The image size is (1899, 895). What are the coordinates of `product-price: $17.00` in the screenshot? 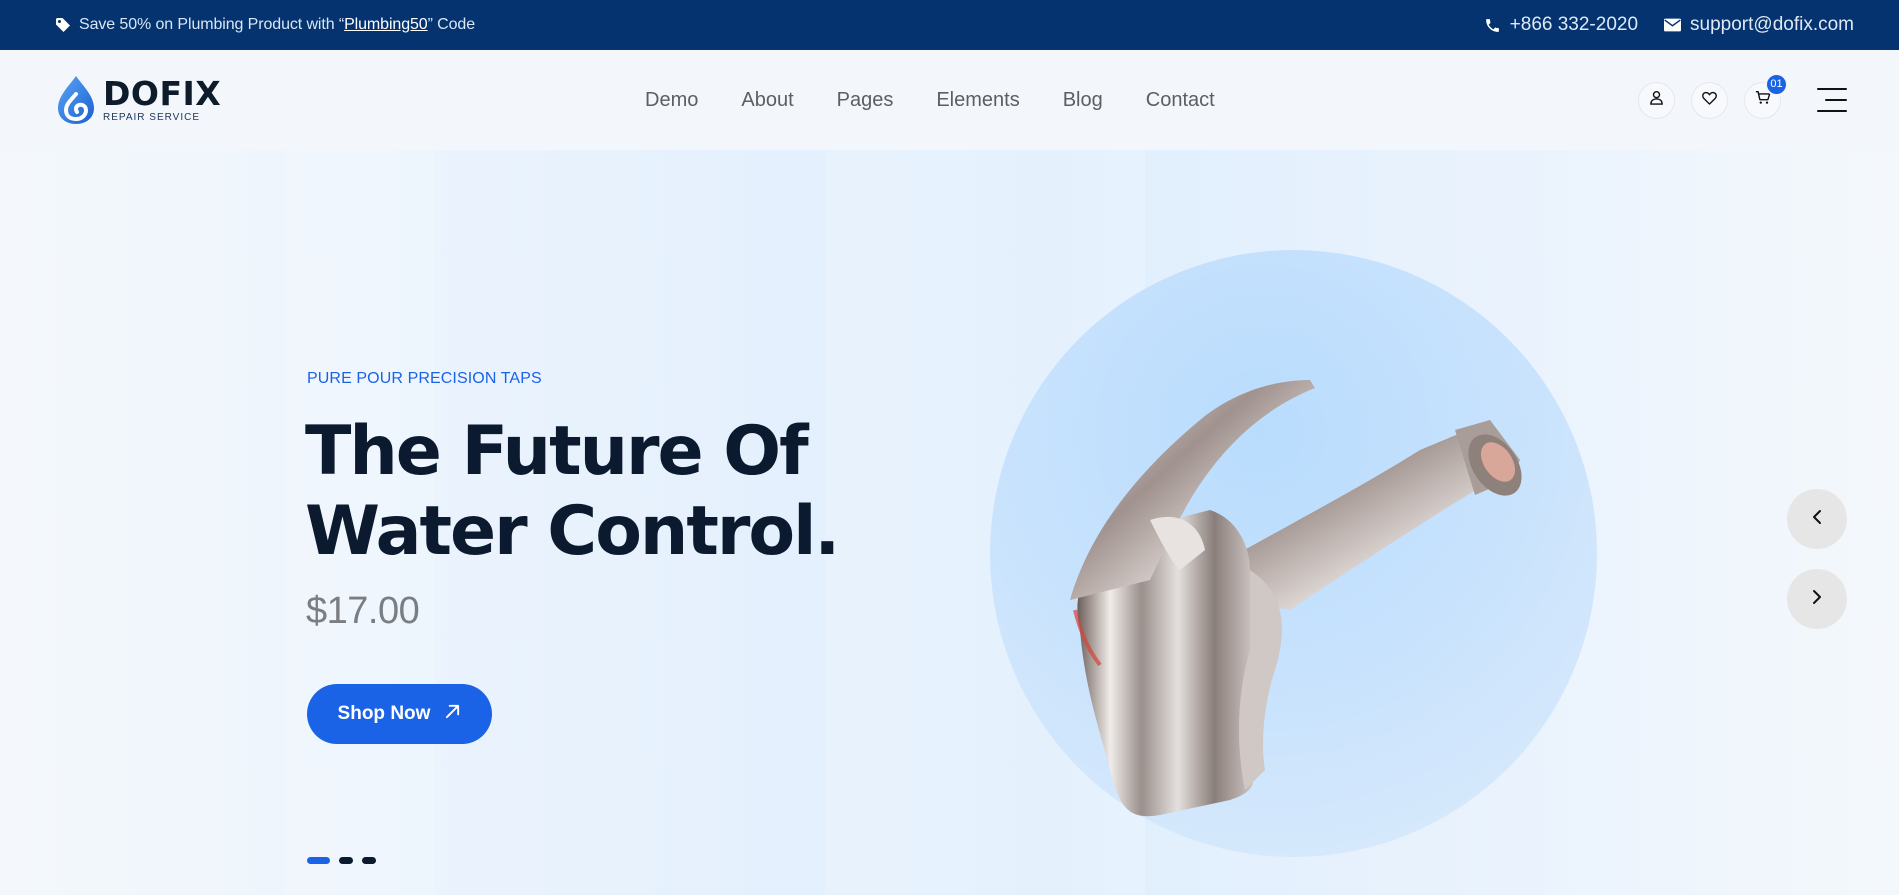 It's located at (363, 611).